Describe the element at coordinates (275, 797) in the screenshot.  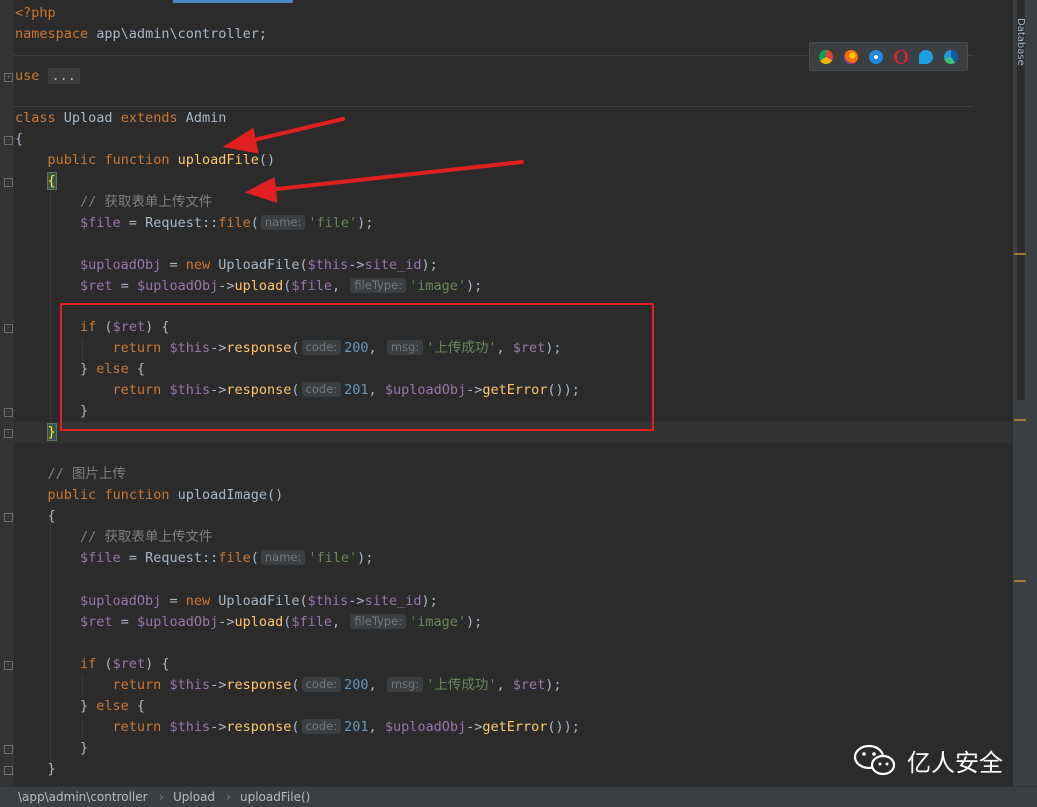
I see `breadcrumb-method: uploadFile()` at that location.